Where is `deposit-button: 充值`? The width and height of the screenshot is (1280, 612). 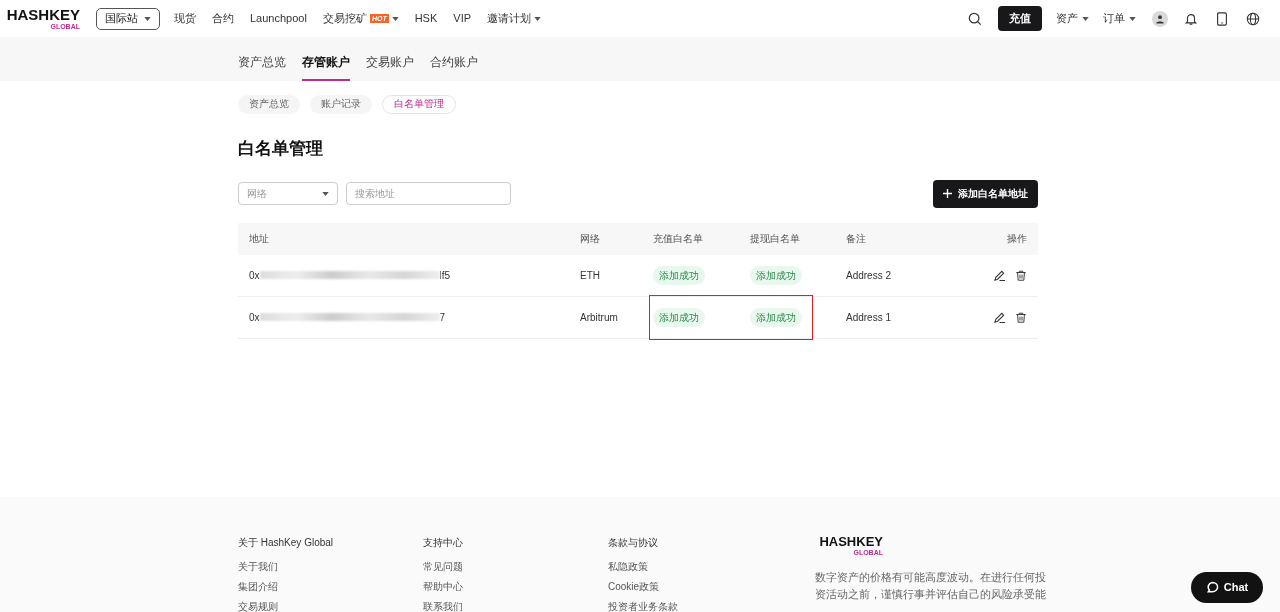 deposit-button: 充值 is located at coordinates (1020, 18).